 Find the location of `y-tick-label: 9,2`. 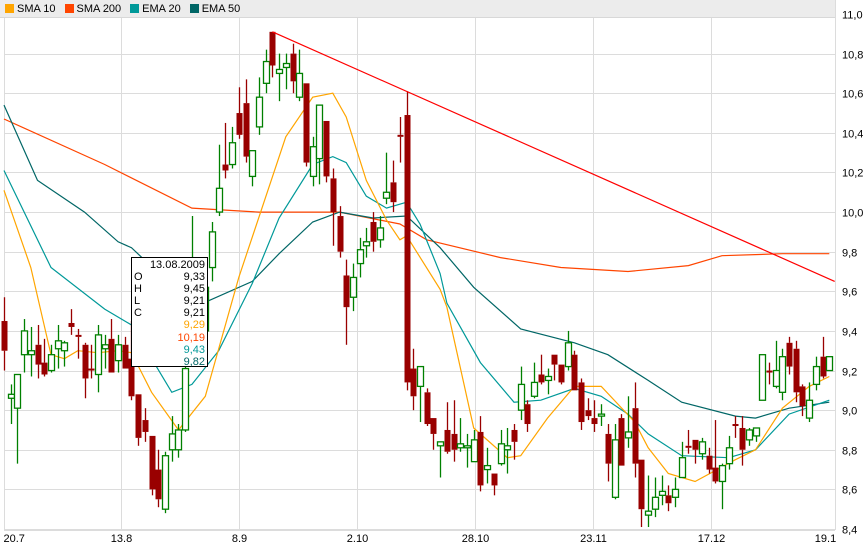

y-tick-label: 9,2 is located at coordinates (849, 373).